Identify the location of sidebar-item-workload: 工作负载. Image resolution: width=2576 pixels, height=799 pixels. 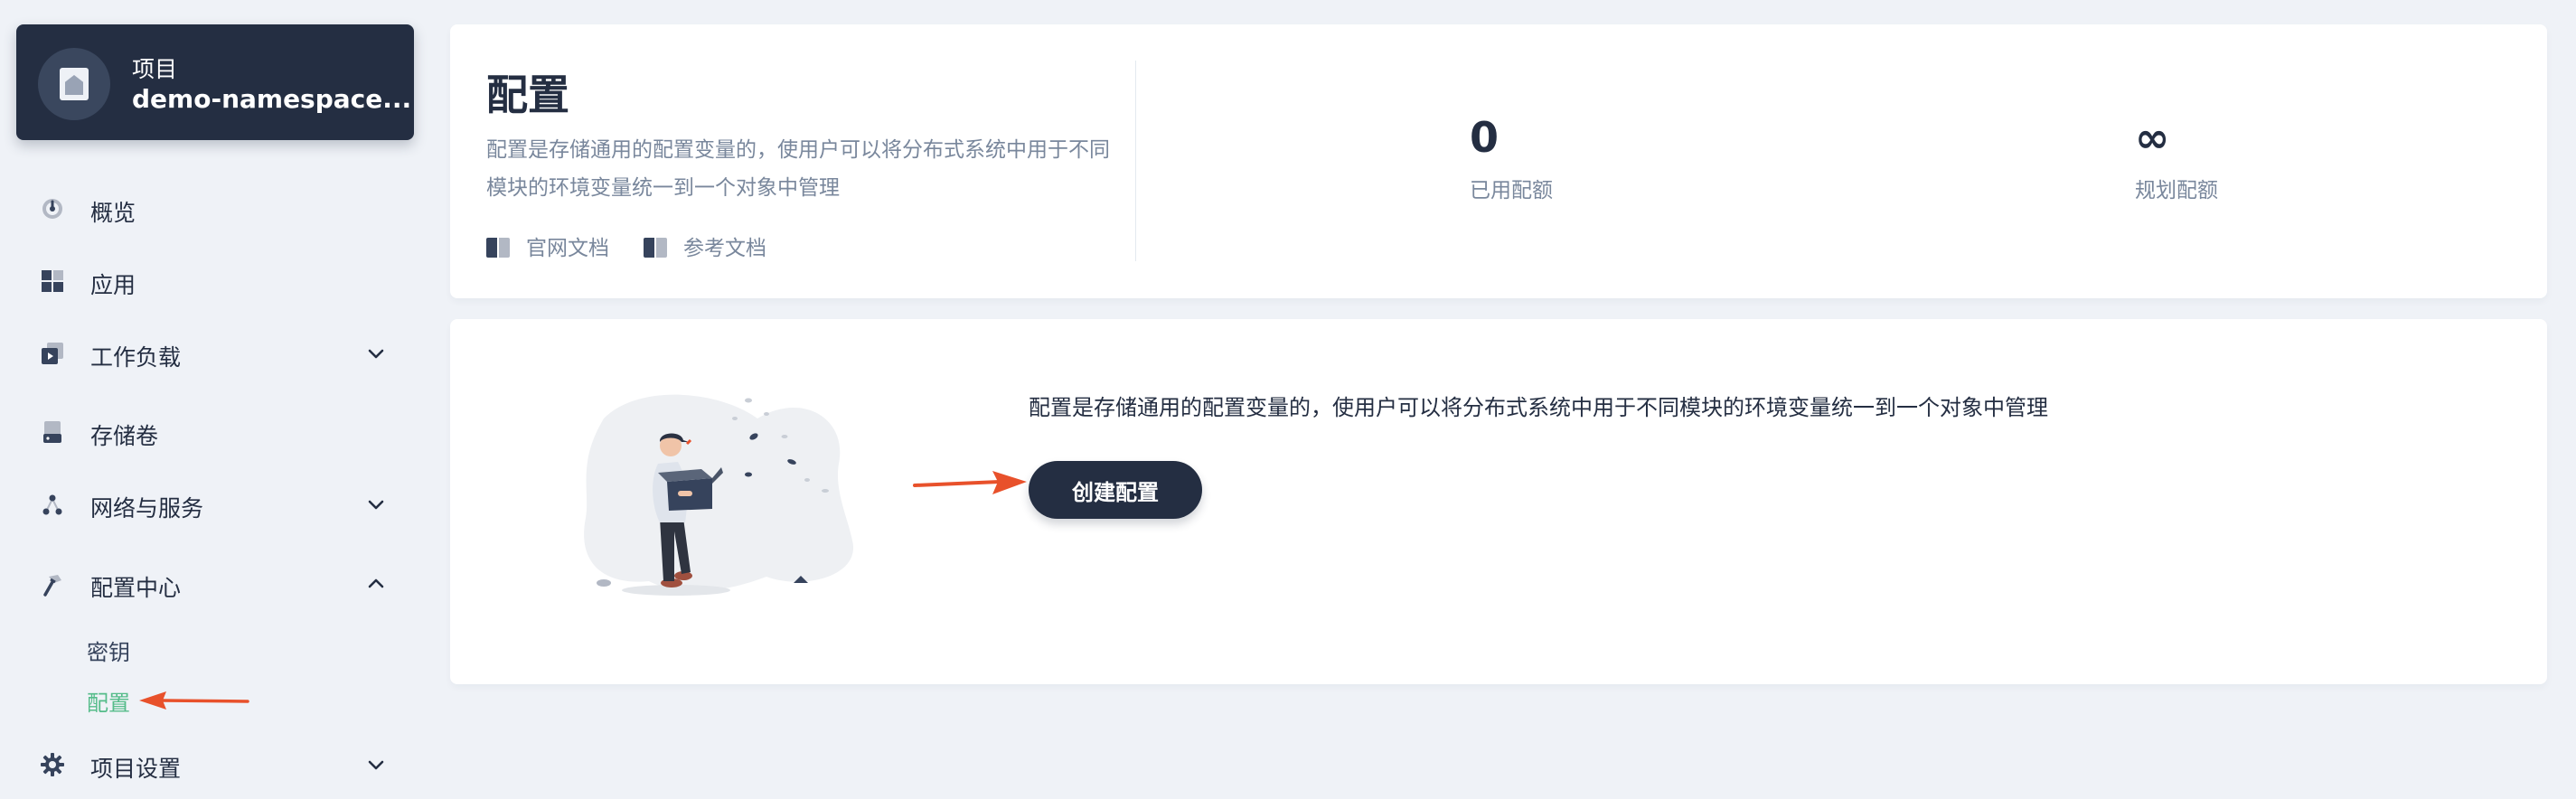
(213, 354).